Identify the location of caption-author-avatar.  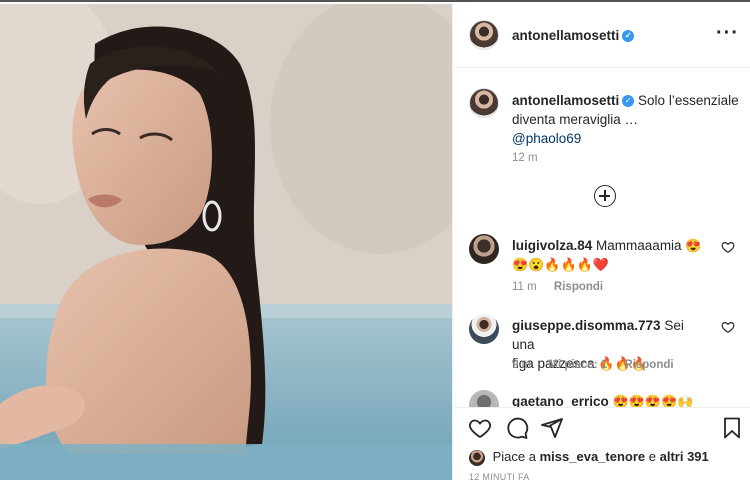
(484, 103).